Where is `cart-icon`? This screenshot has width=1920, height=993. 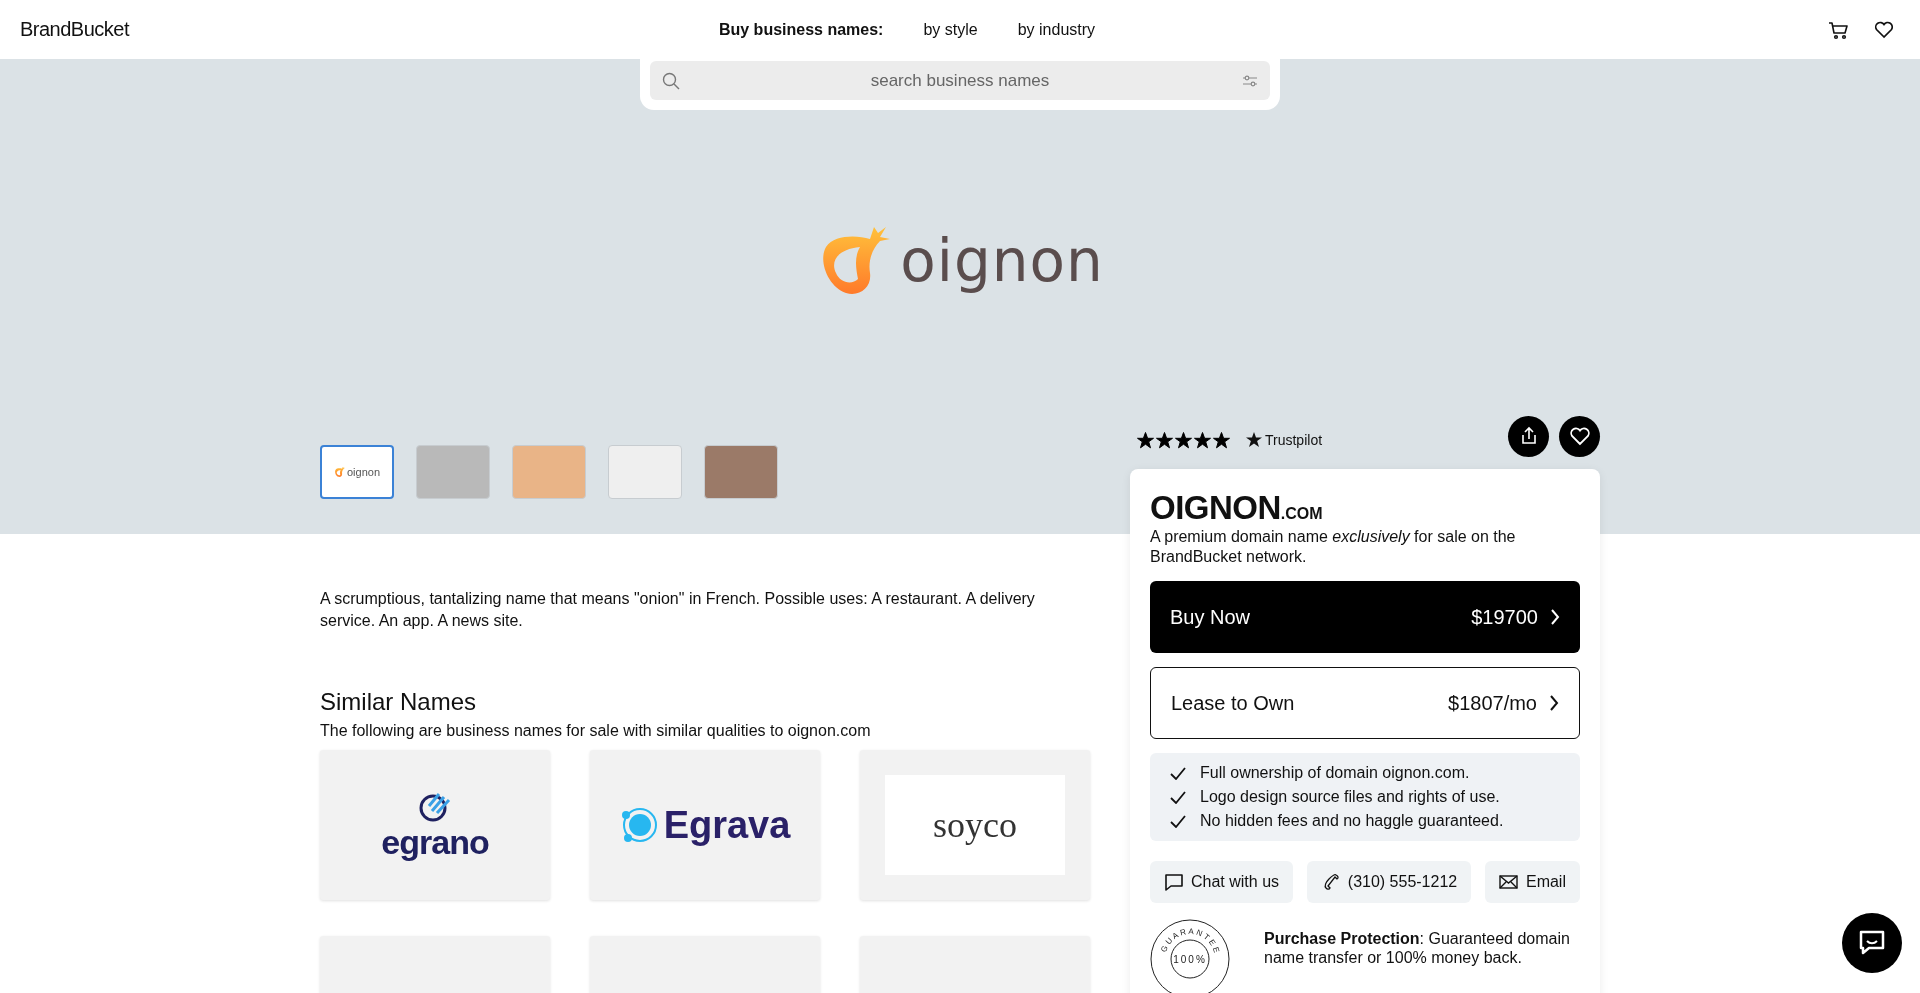
cart-icon is located at coordinates (1838, 29).